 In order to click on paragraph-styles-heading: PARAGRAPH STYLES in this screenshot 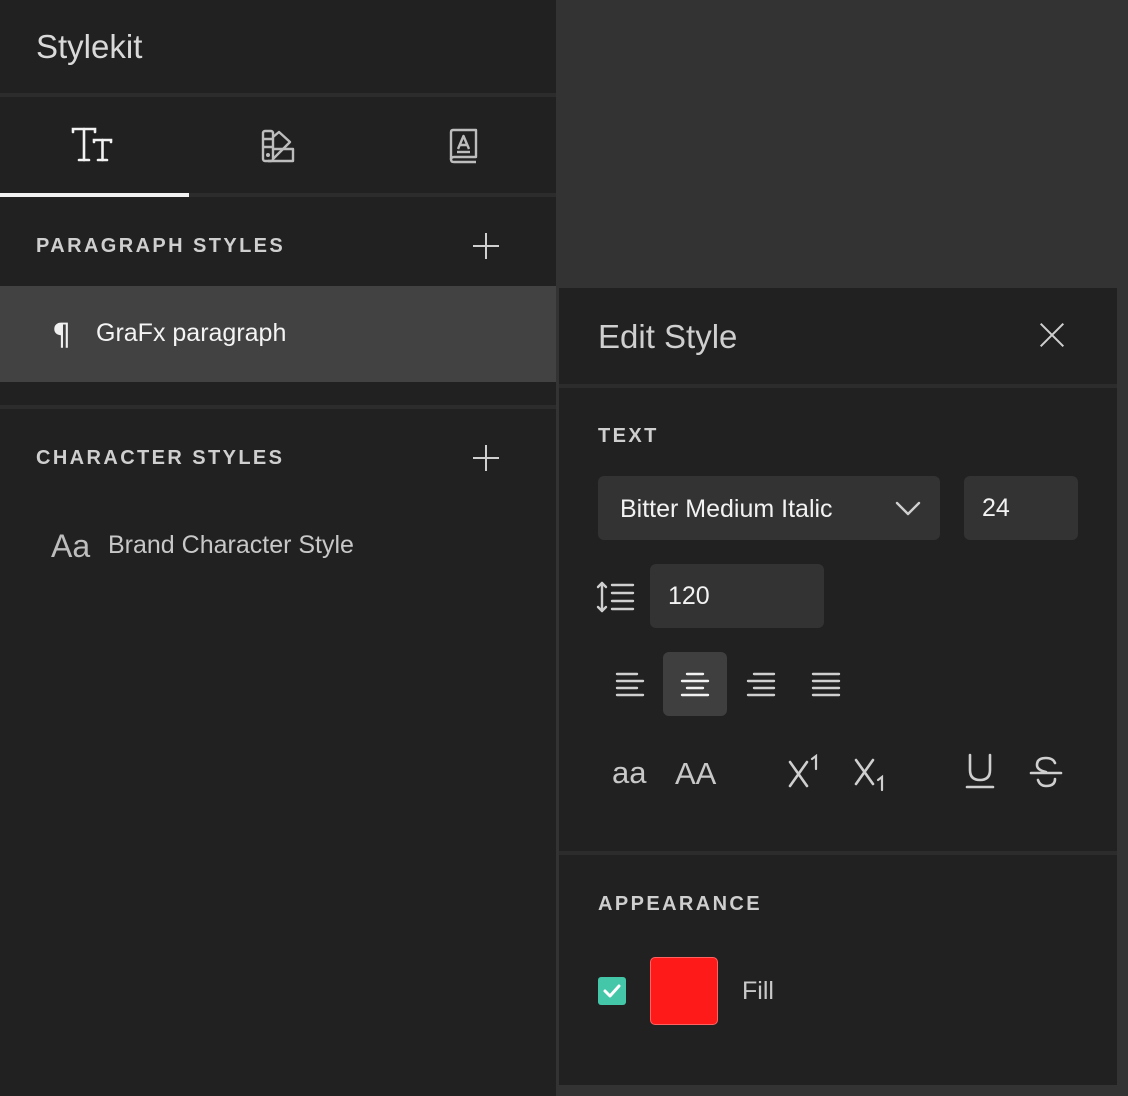, I will do `click(161, 246)`.